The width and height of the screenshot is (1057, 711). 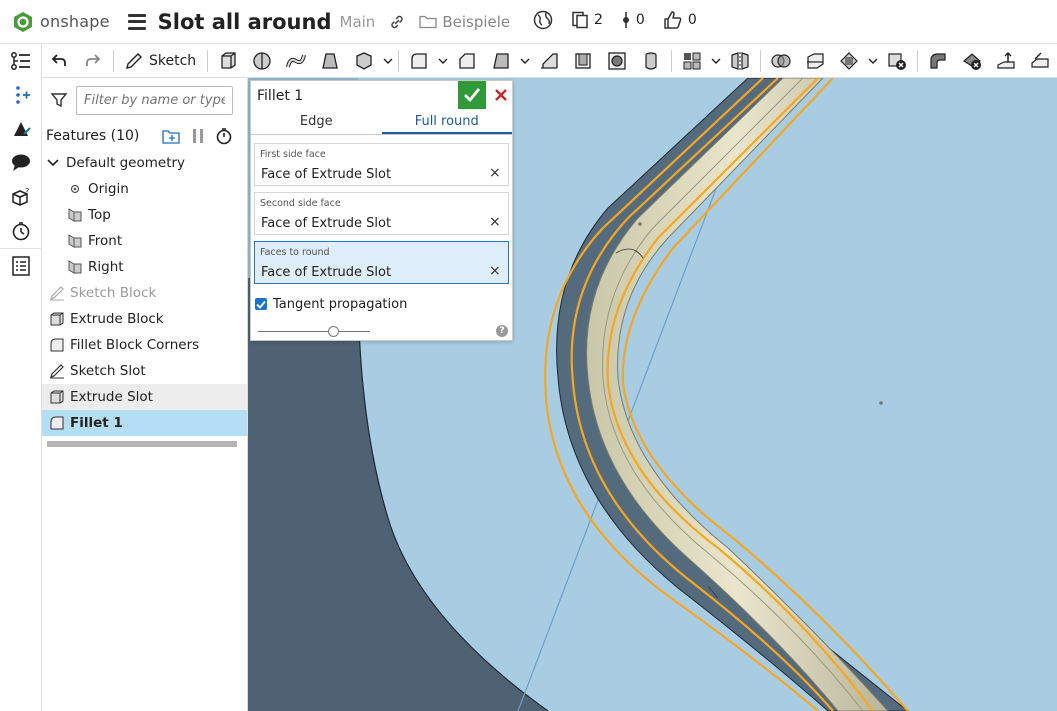 I want to click on field-label: Faces to round, so click(x=295, y=252).